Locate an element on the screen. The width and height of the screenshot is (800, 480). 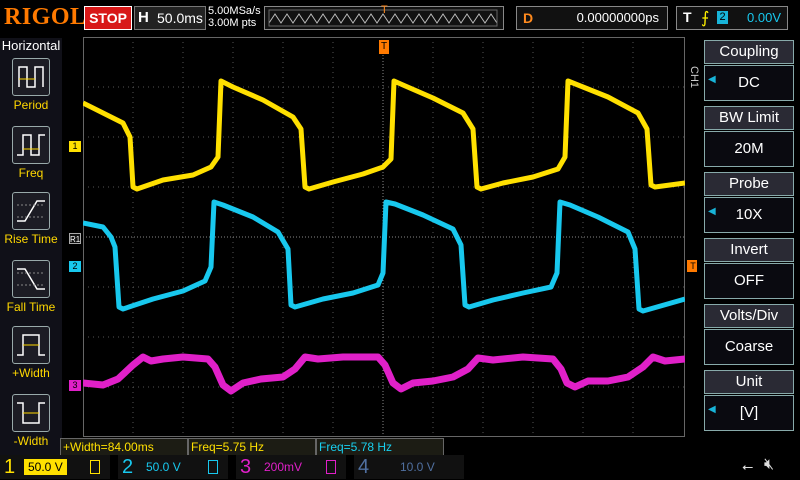
invert-softkey: Invert OFF is located at coordinates (749, 269).